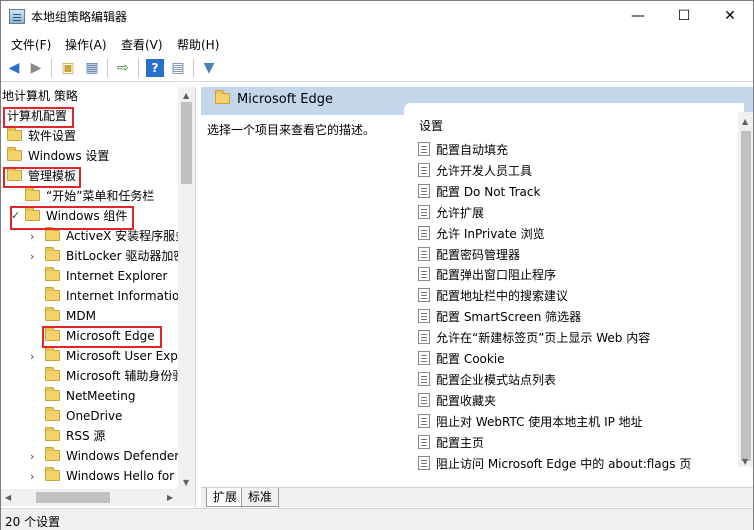 Image resolution: width=754 pixels, height=530 pixels. I want to click on menu-action: 操作(A), so click(86, 44).